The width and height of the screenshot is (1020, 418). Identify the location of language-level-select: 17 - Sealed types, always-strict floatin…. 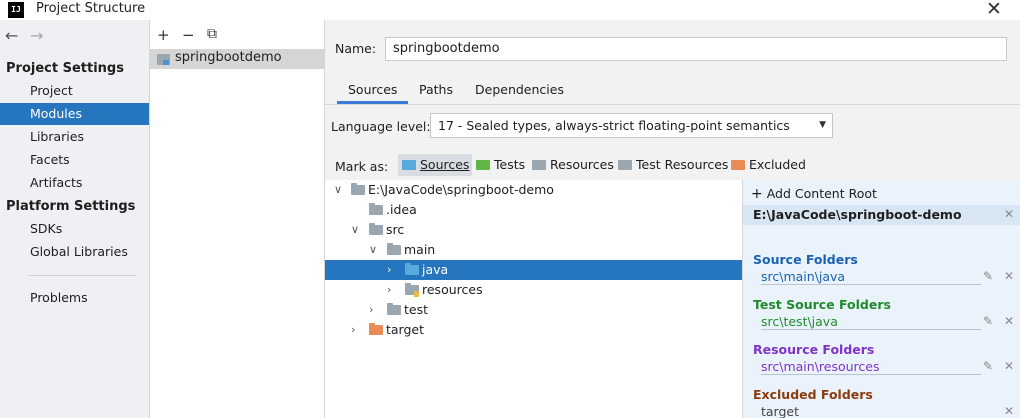
(631, 125).